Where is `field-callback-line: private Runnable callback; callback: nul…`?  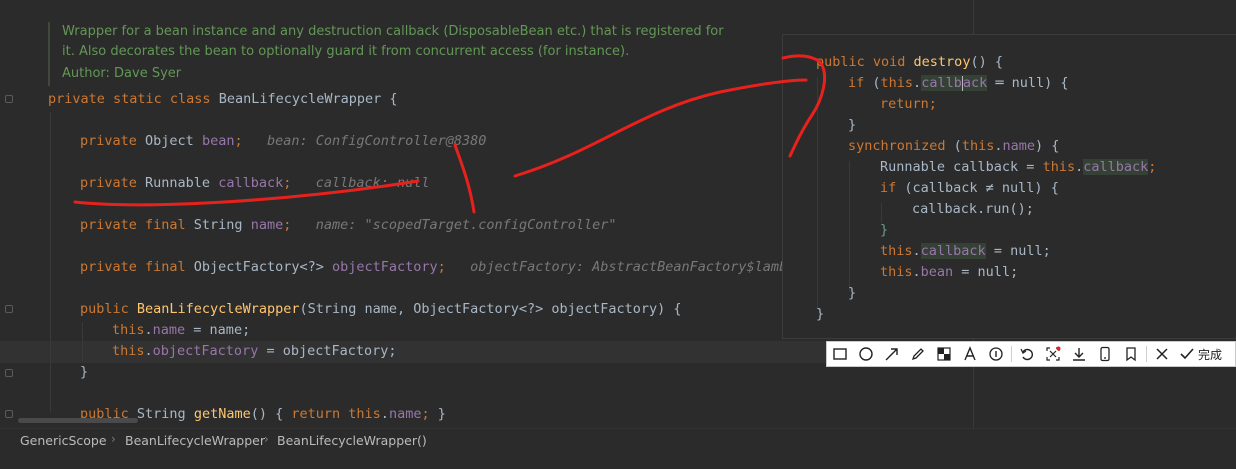
field-callback-line: private Runnable callback; callback: nul… is located at coordinates (255, 183).